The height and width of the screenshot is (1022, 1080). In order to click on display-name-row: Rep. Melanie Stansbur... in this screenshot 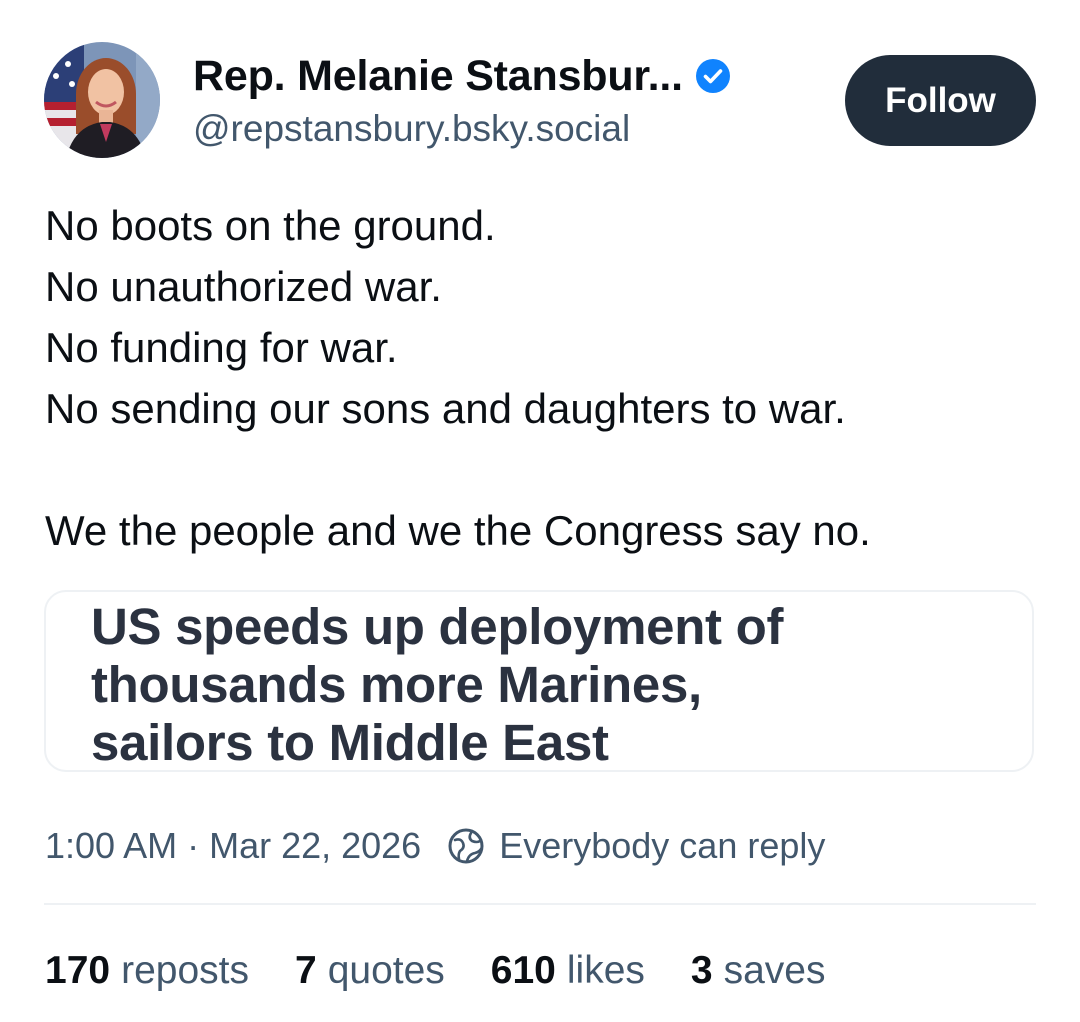, I will do `click(462, 76)`.